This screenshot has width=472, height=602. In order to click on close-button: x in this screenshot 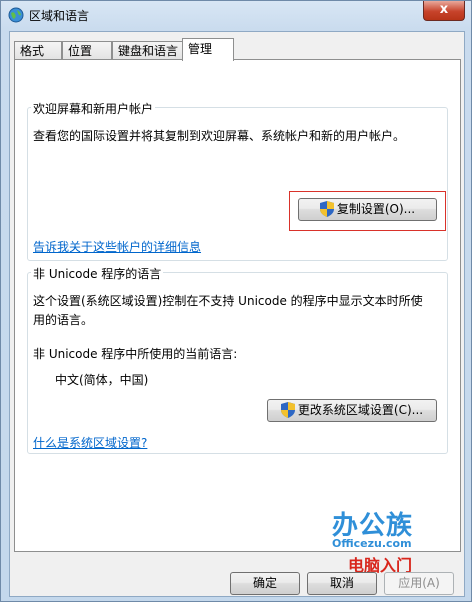, I will do `click(444, 11)`.